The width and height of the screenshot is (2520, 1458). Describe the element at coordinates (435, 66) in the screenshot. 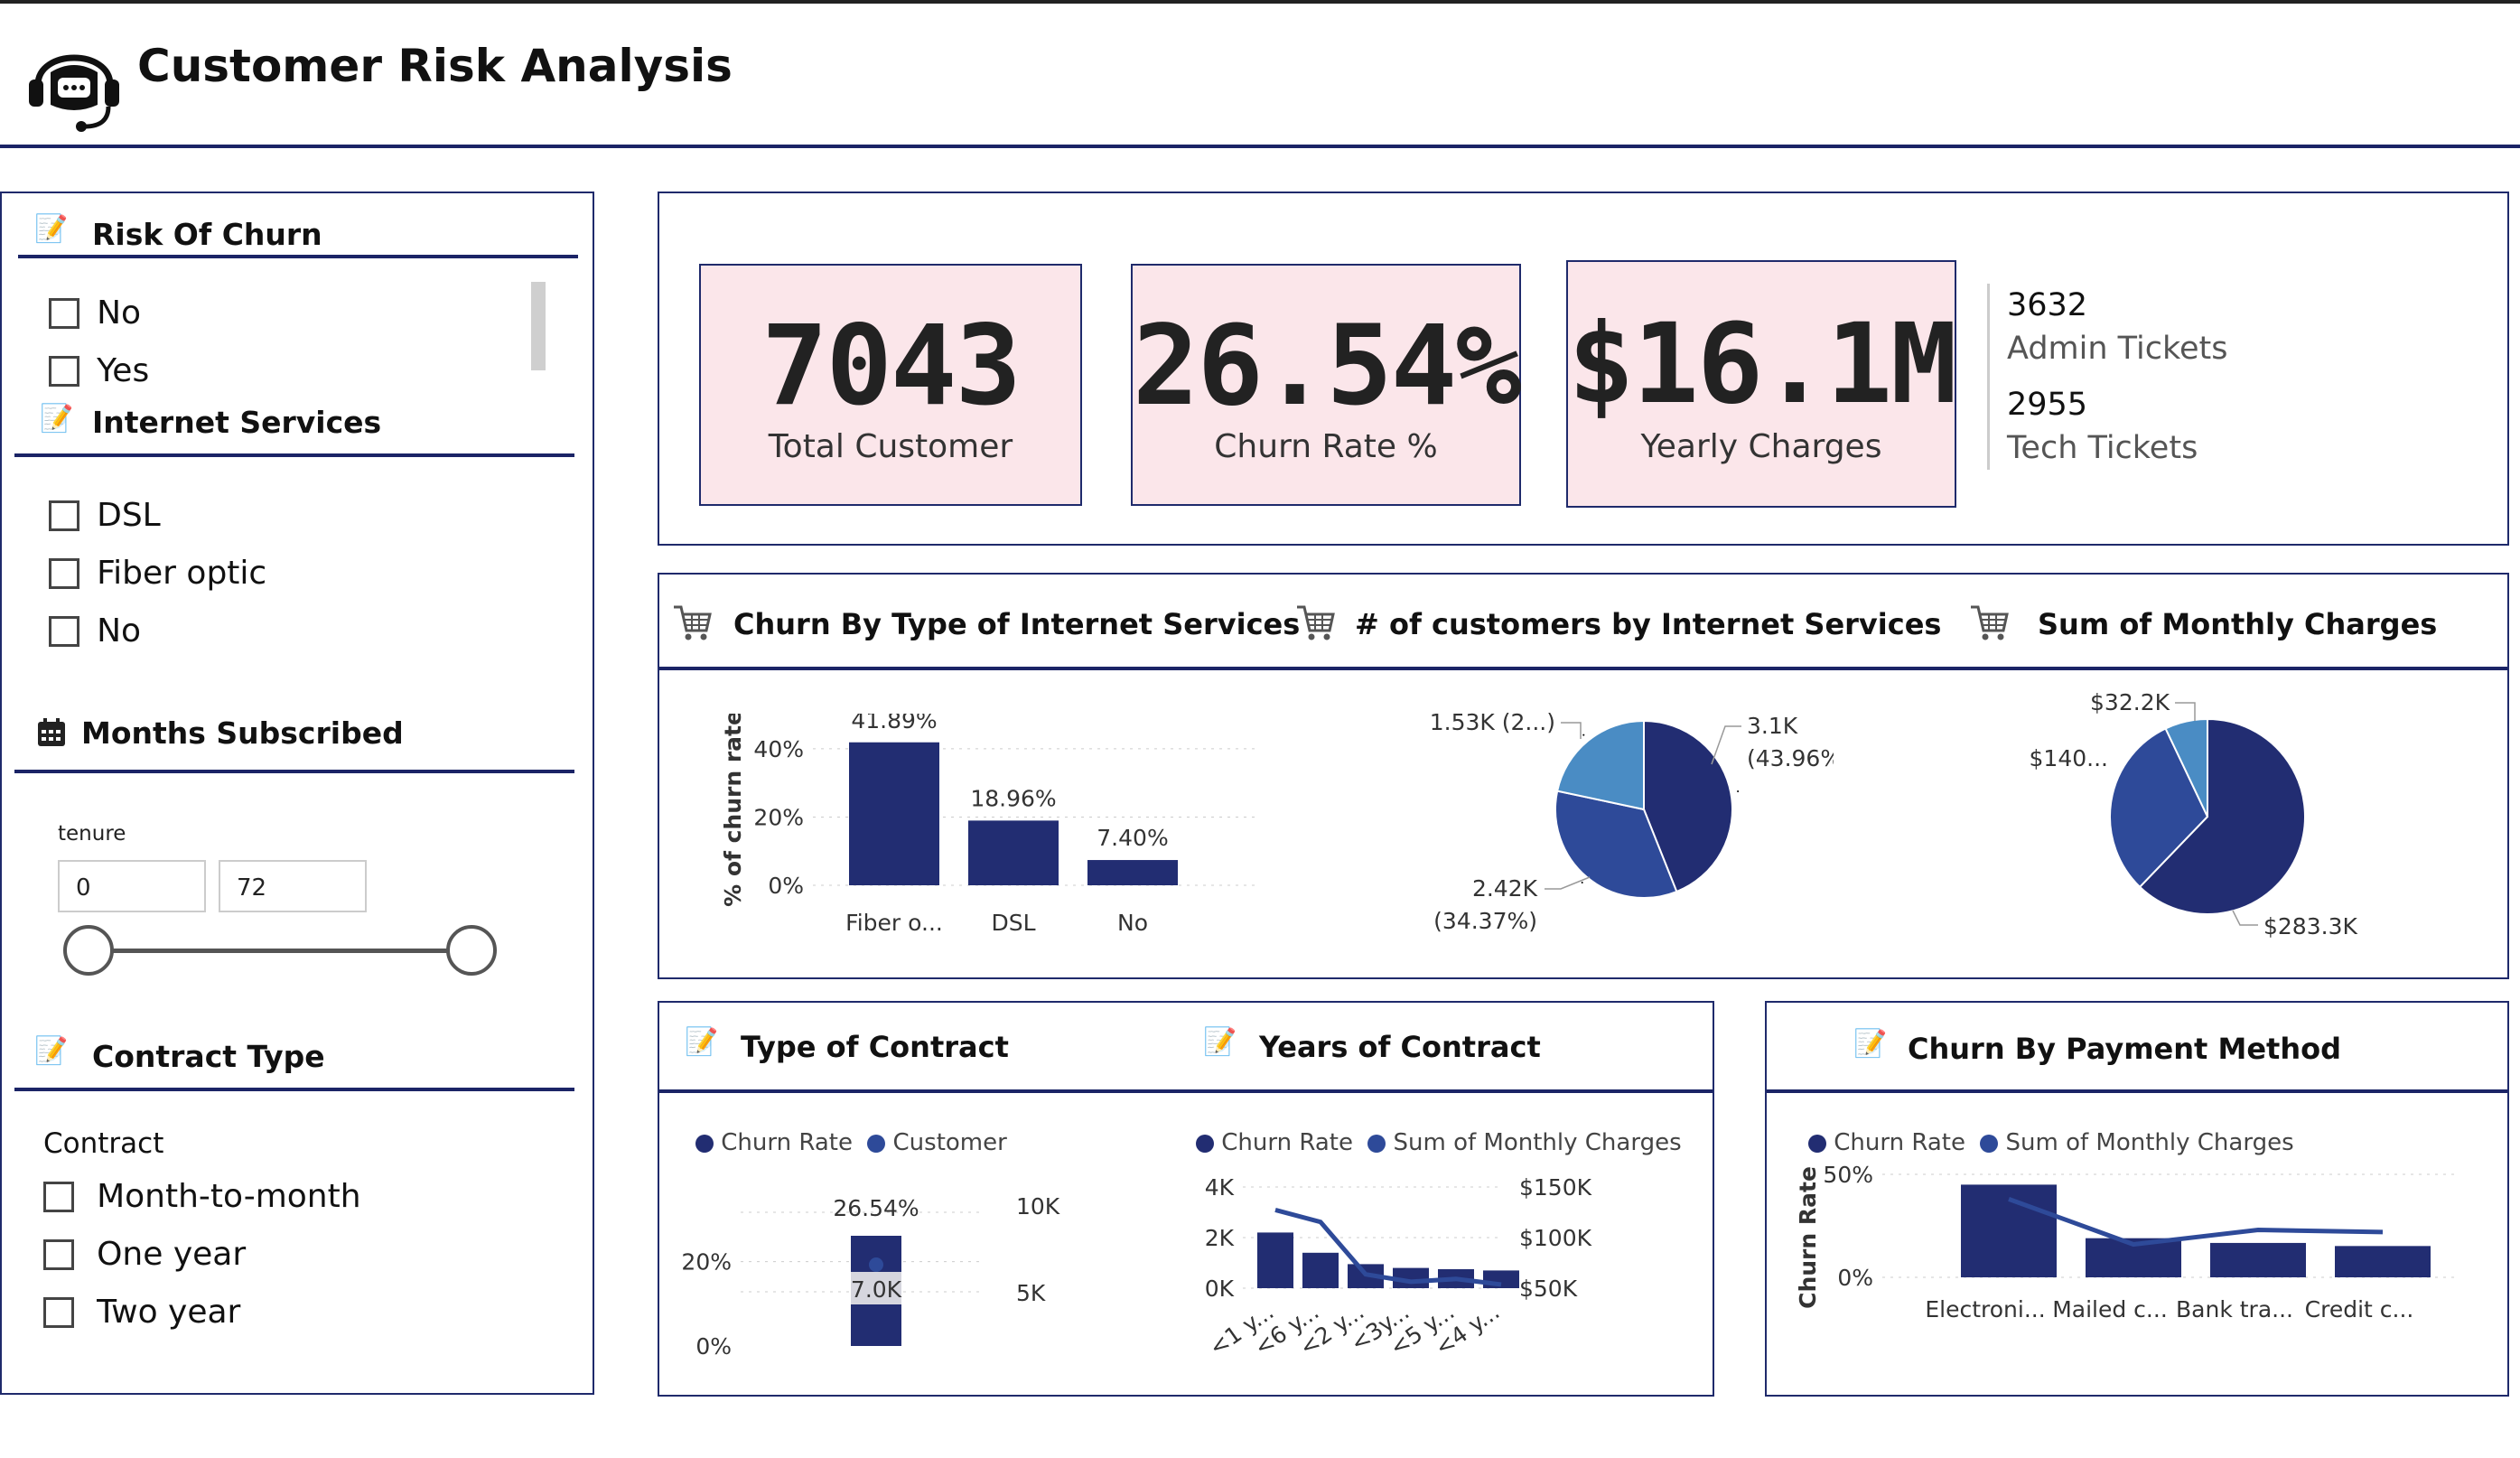

I see `page-title: Customer Risk Analysis` at that location.